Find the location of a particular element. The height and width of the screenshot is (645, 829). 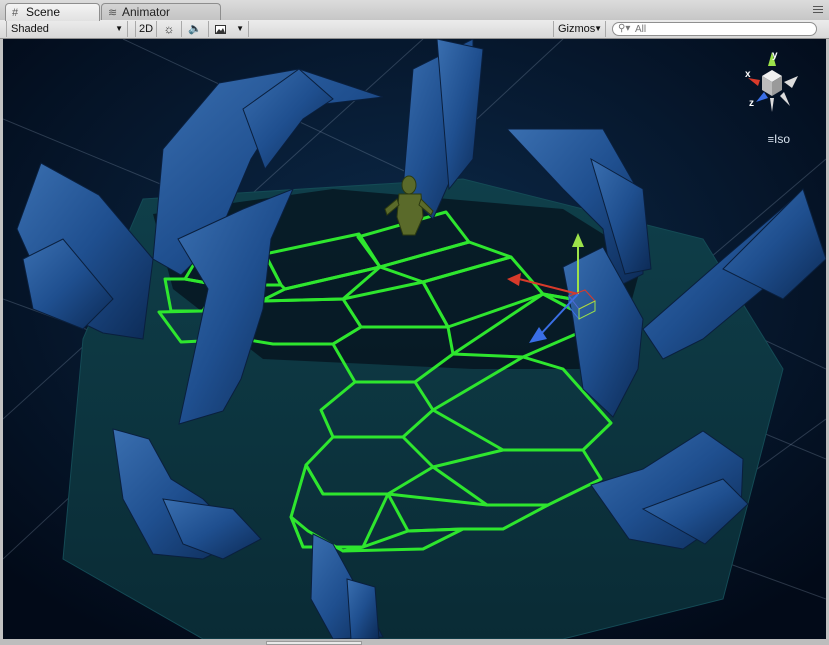

resize-handle is located at coordinates (314, 643).